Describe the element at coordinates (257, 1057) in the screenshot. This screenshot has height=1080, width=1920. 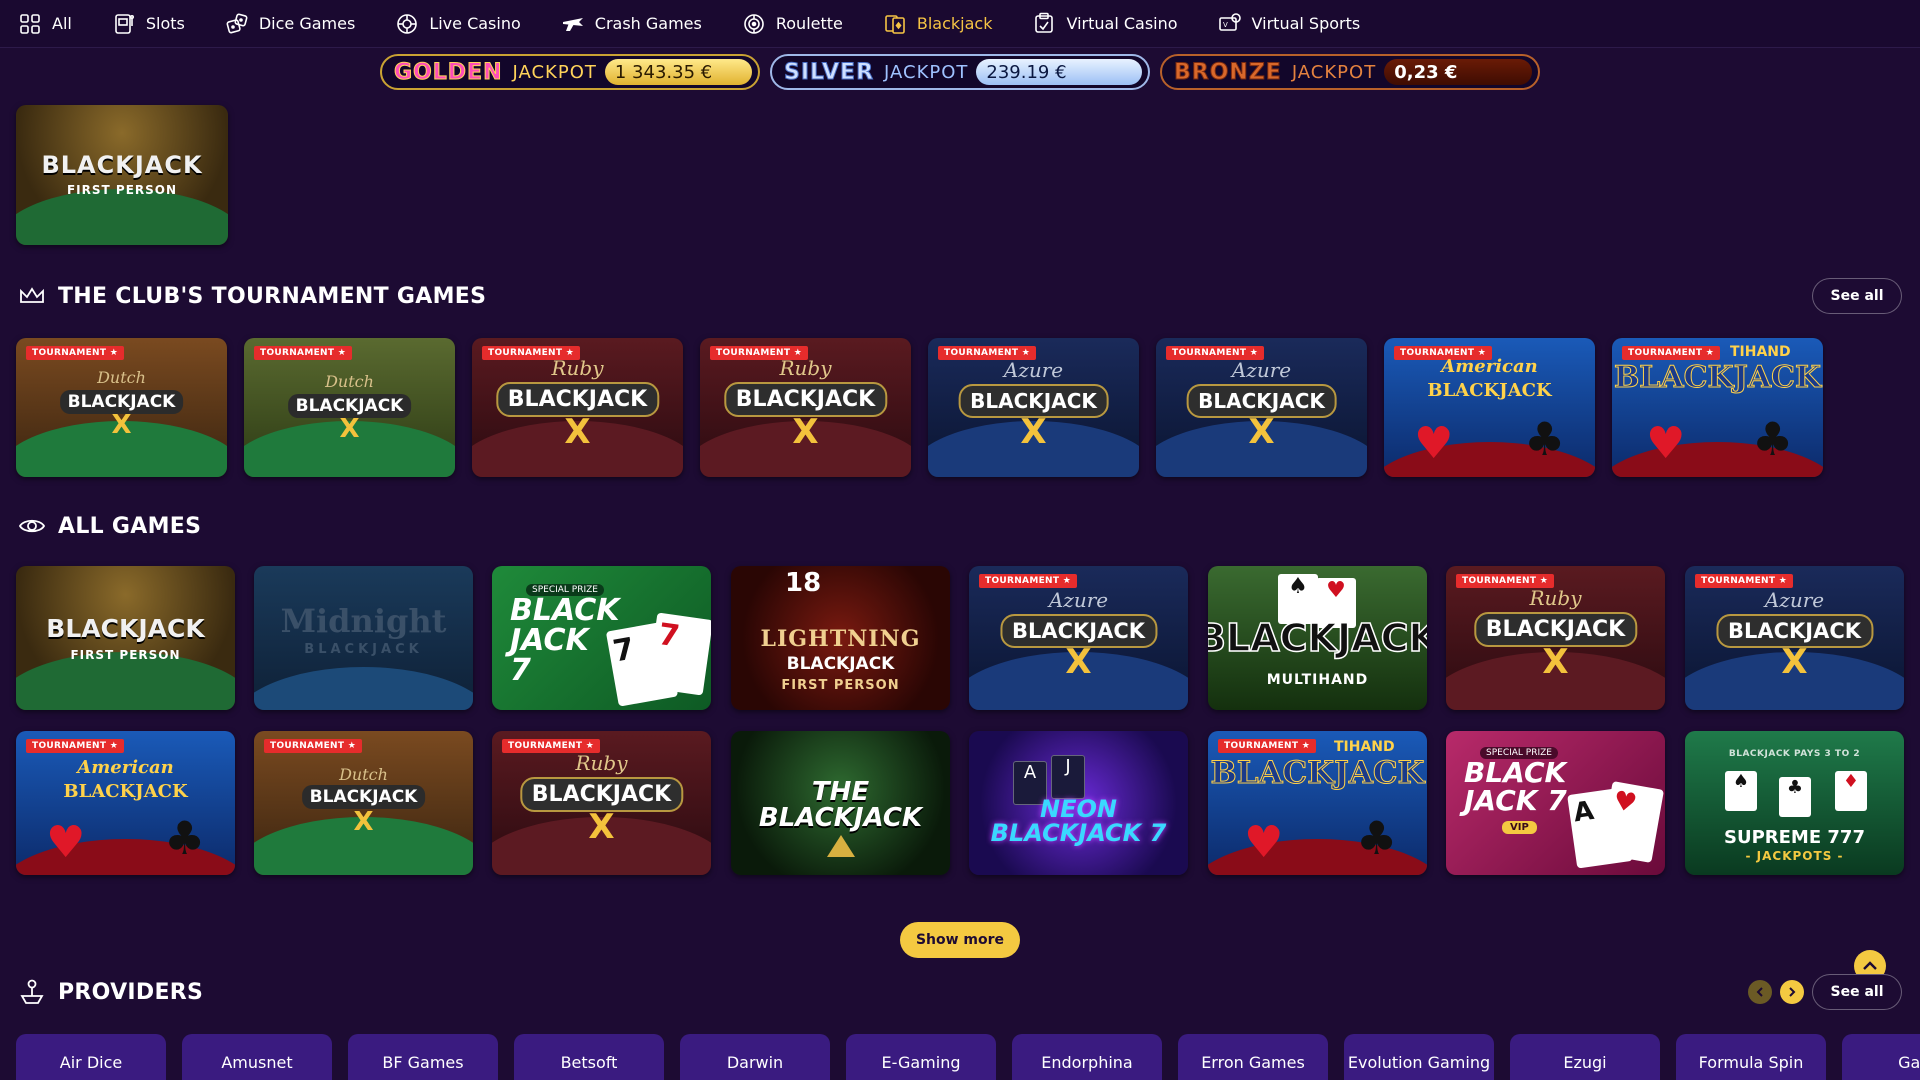
I see `provider-item: Amusnet` at that location.